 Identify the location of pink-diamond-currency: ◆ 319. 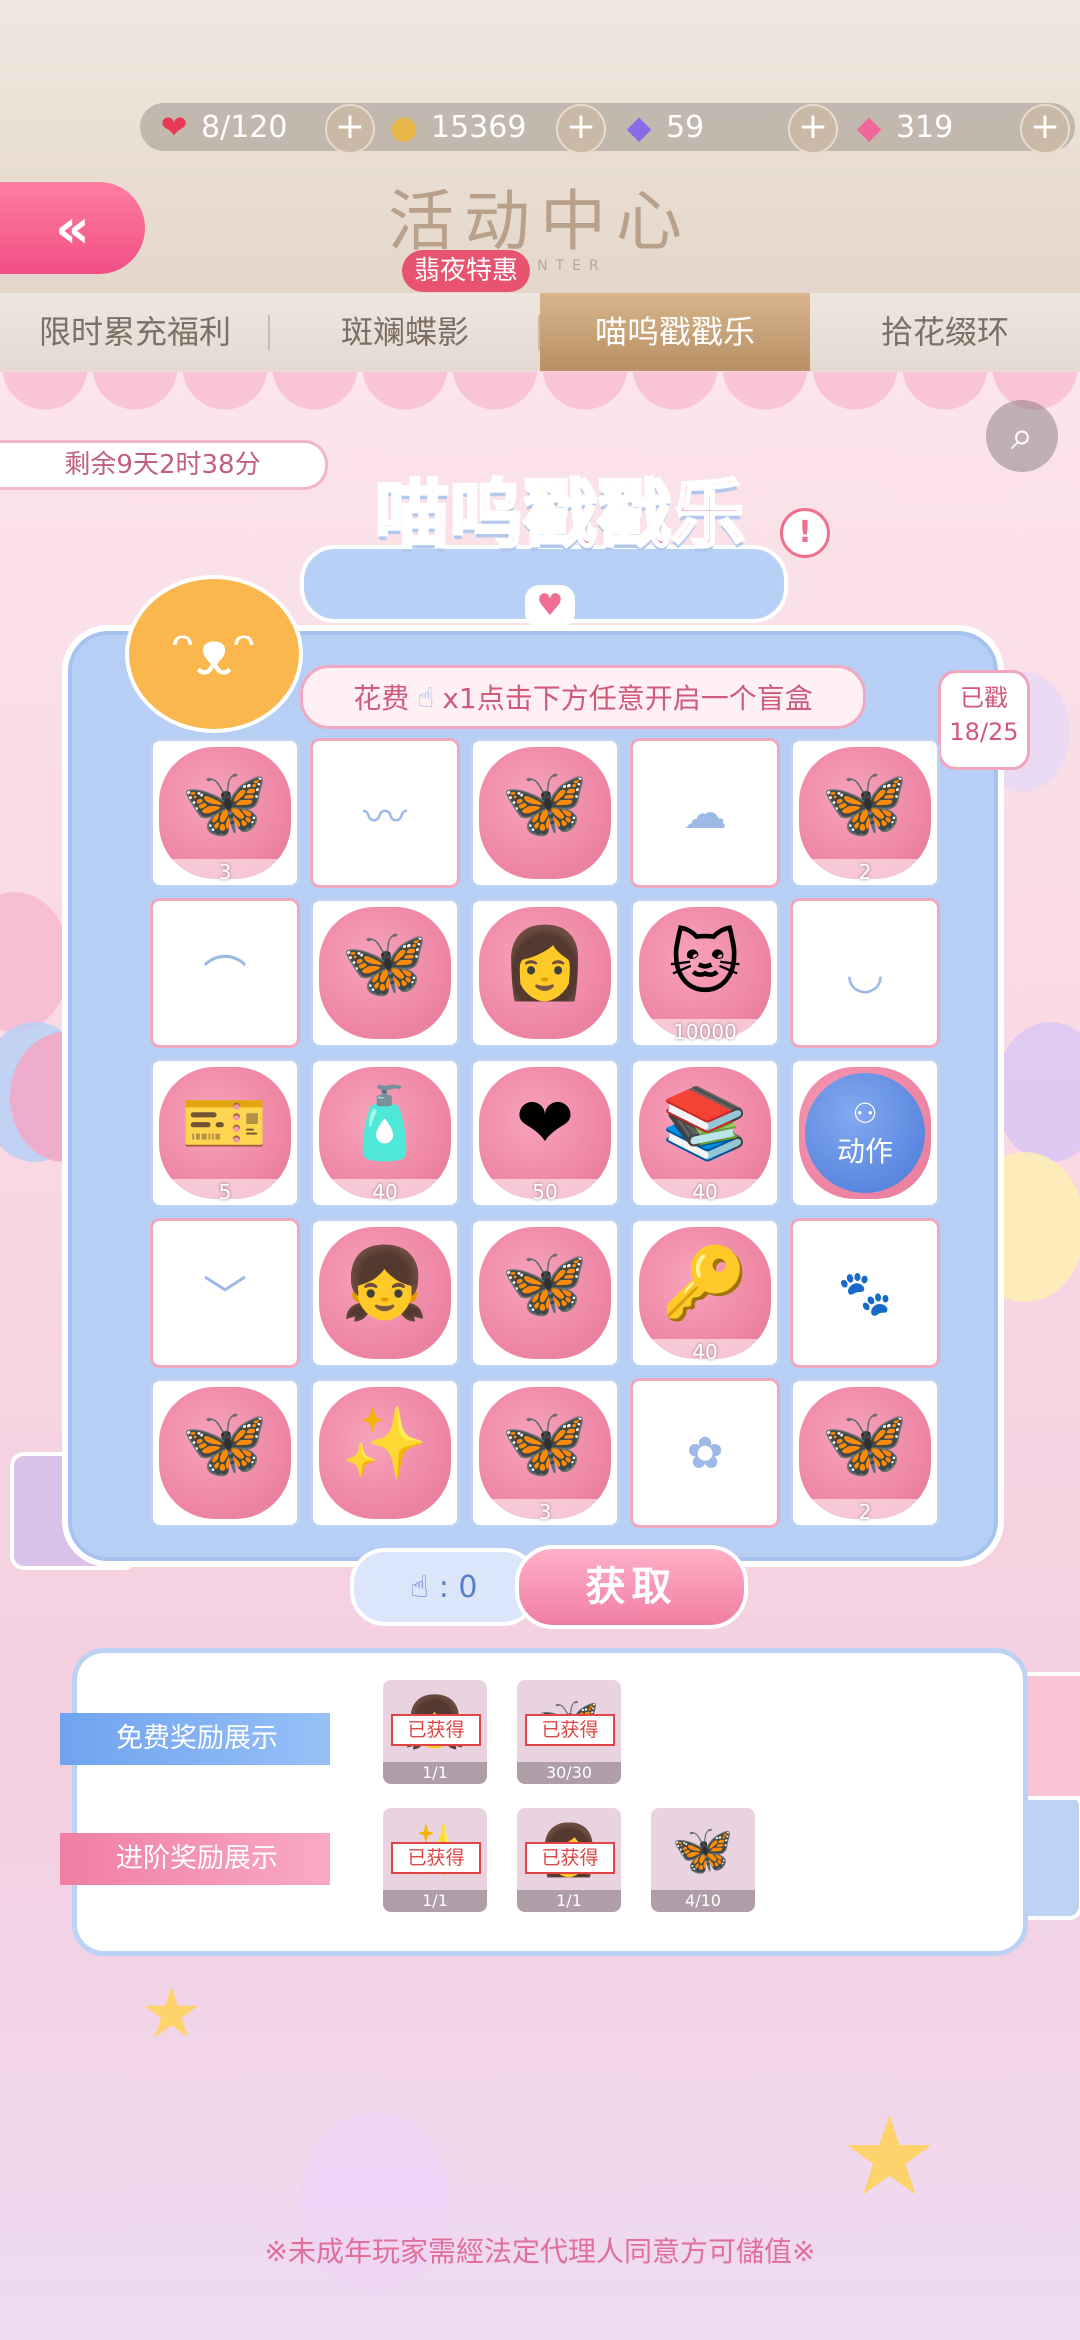
(902, 127).